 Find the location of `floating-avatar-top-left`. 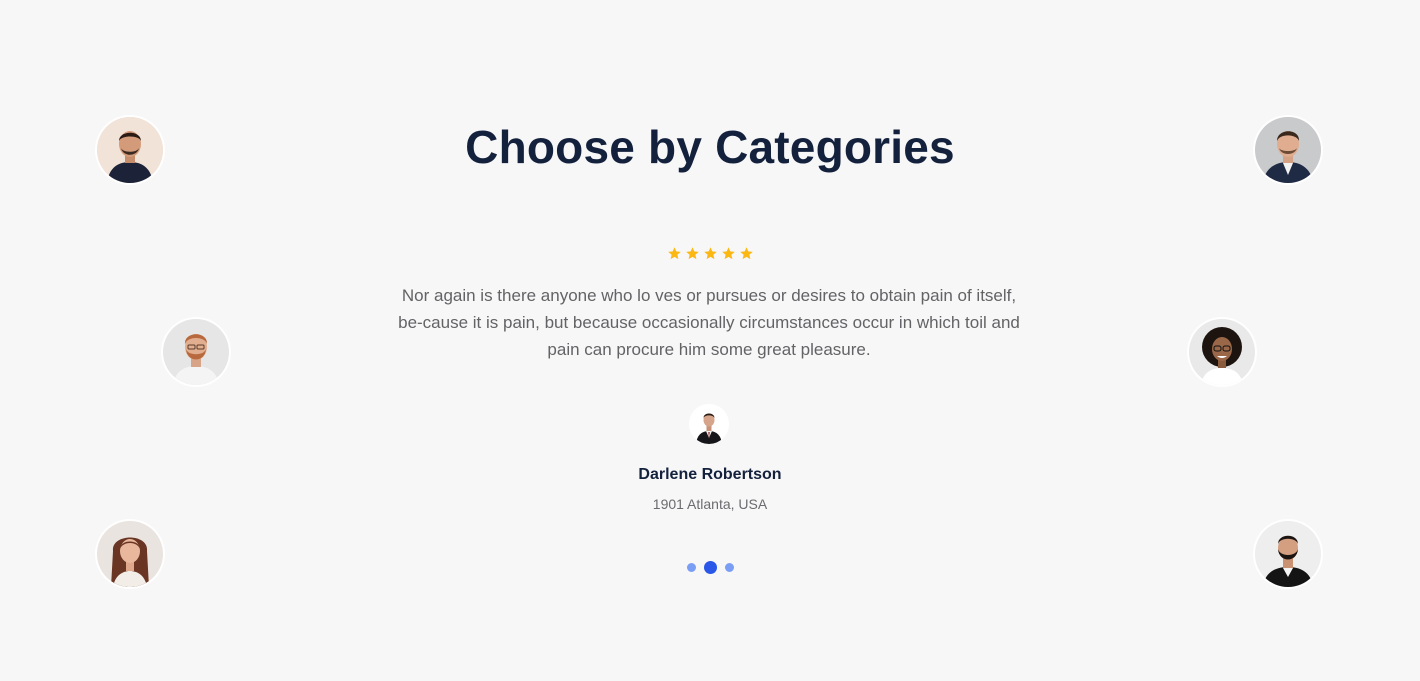

floating-avatar-top-left is located at coordinates (130, 150).